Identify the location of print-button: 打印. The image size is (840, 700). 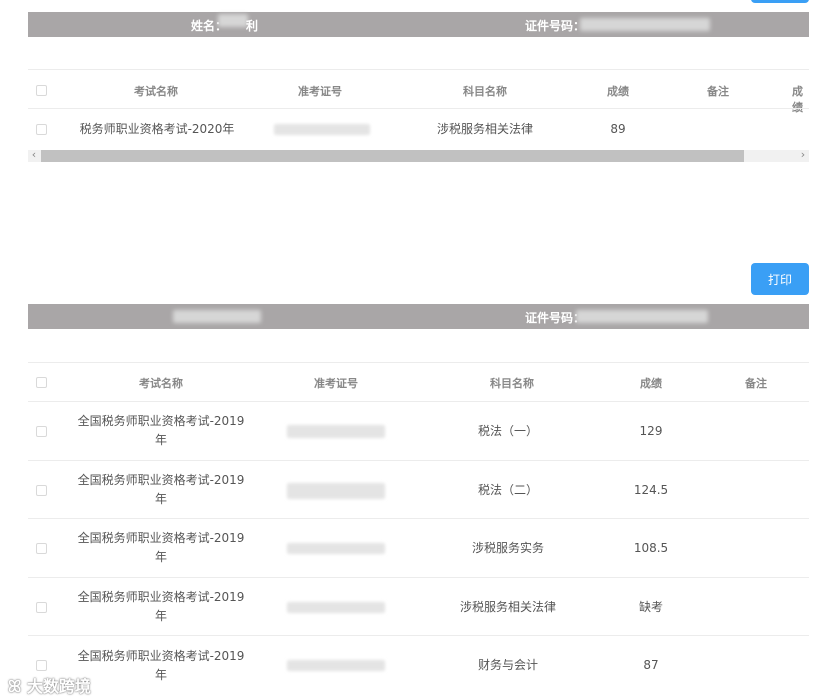
(780, 279).